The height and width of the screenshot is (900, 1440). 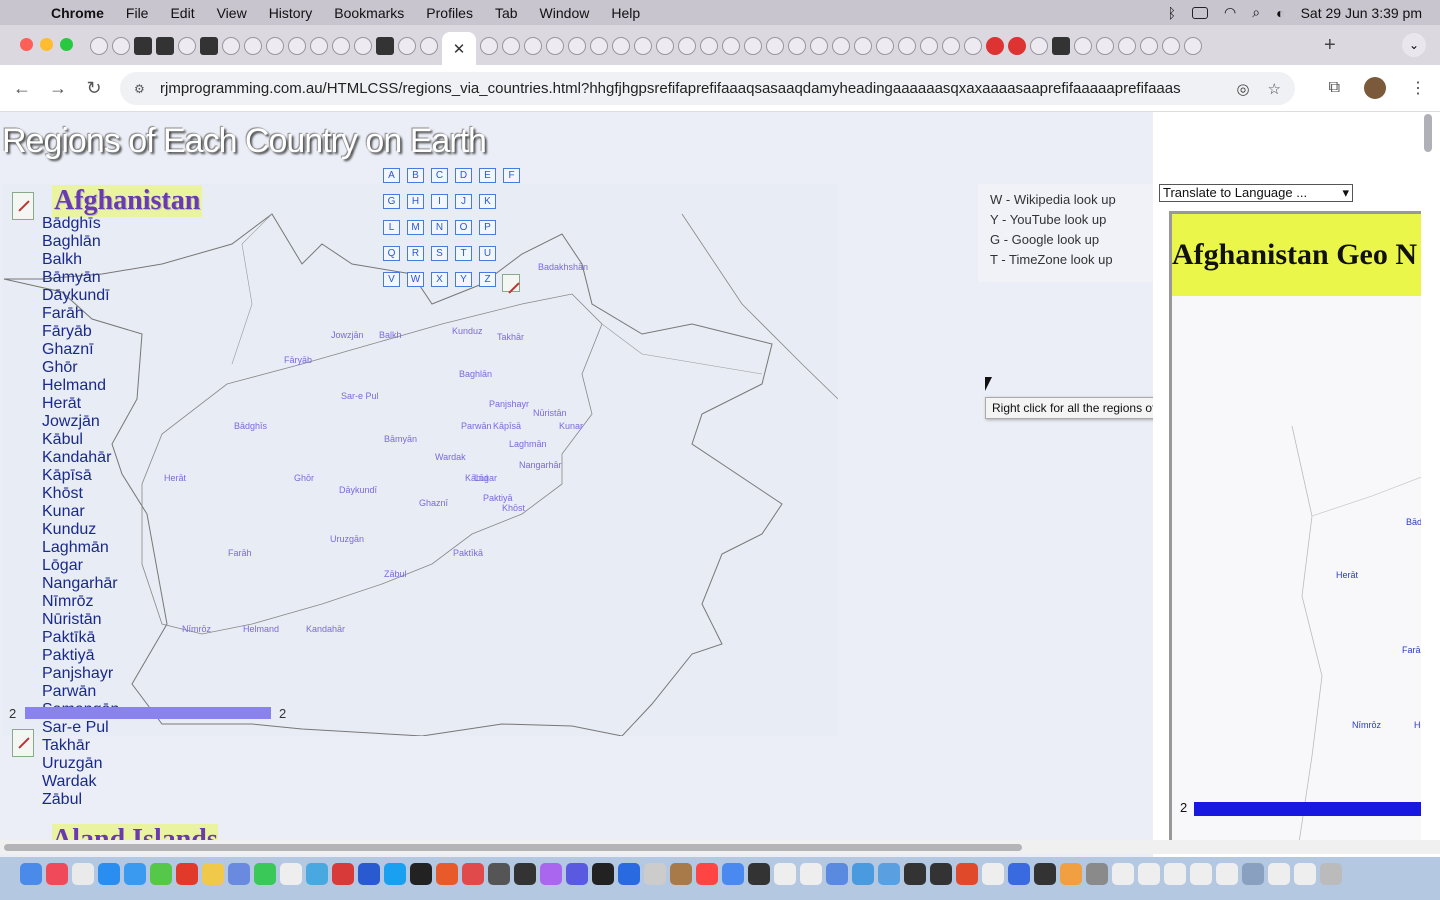 What do you see at coordinates (390, 335) in the screenshot?
I see `map-label: Balkh` at bounding box center [390, 335].